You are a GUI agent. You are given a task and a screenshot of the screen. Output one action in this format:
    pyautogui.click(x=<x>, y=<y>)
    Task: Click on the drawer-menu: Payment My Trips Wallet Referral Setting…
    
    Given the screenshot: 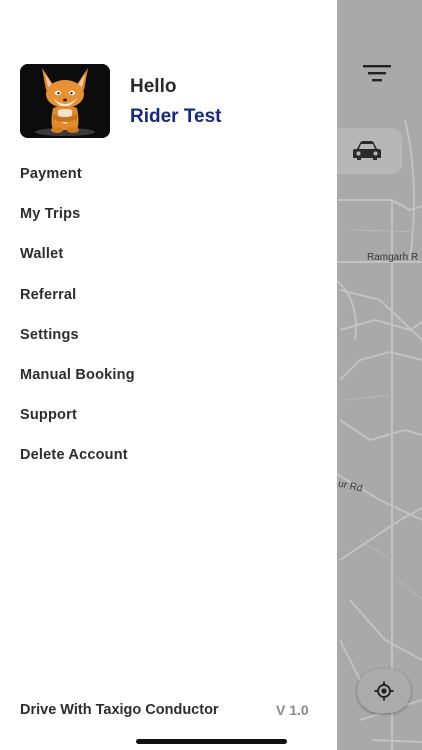 What is the action you would take?
    pyautogui.click(x=77, y=321)
    